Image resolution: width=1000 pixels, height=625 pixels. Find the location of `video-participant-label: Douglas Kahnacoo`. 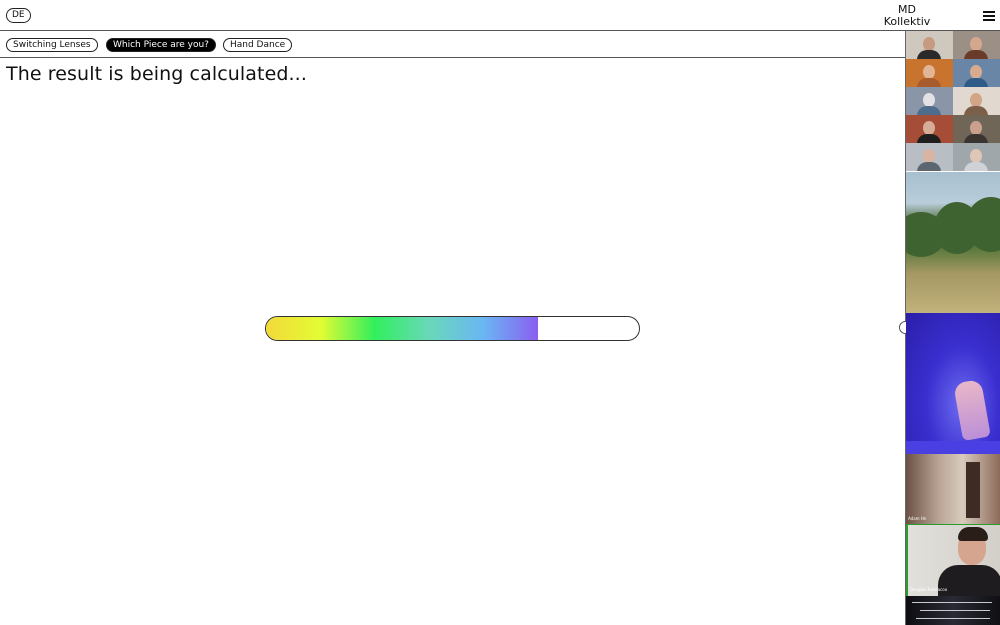

video-participant-label: Douglas Kahnacoo is located at coordinates (929, 589).